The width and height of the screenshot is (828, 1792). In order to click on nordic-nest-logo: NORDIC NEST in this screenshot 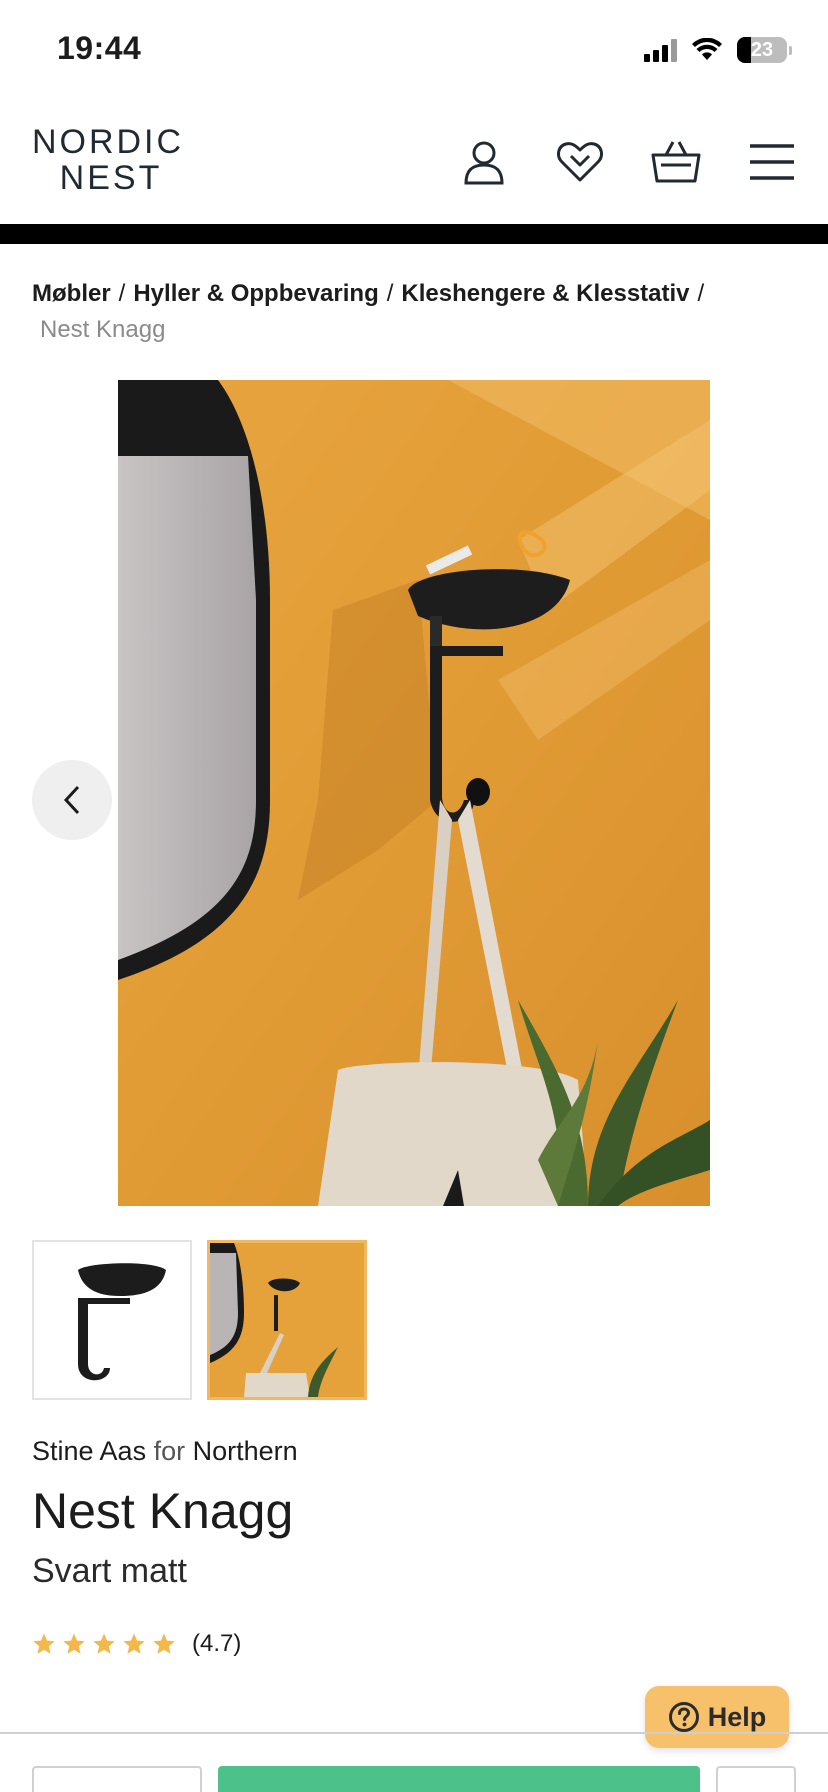, I will do `click(108, 160)`.